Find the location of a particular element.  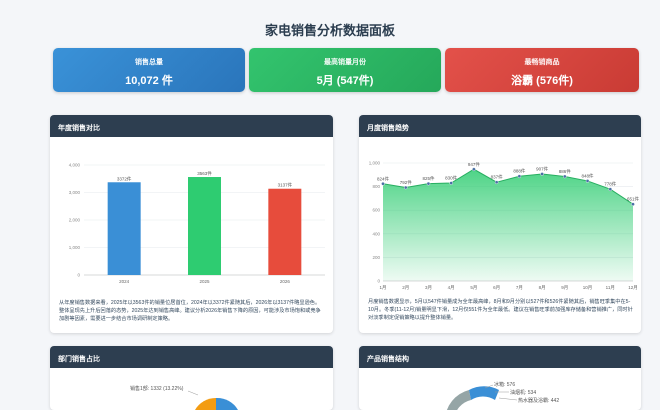

donut-leader is located at coordinates (508, 399).